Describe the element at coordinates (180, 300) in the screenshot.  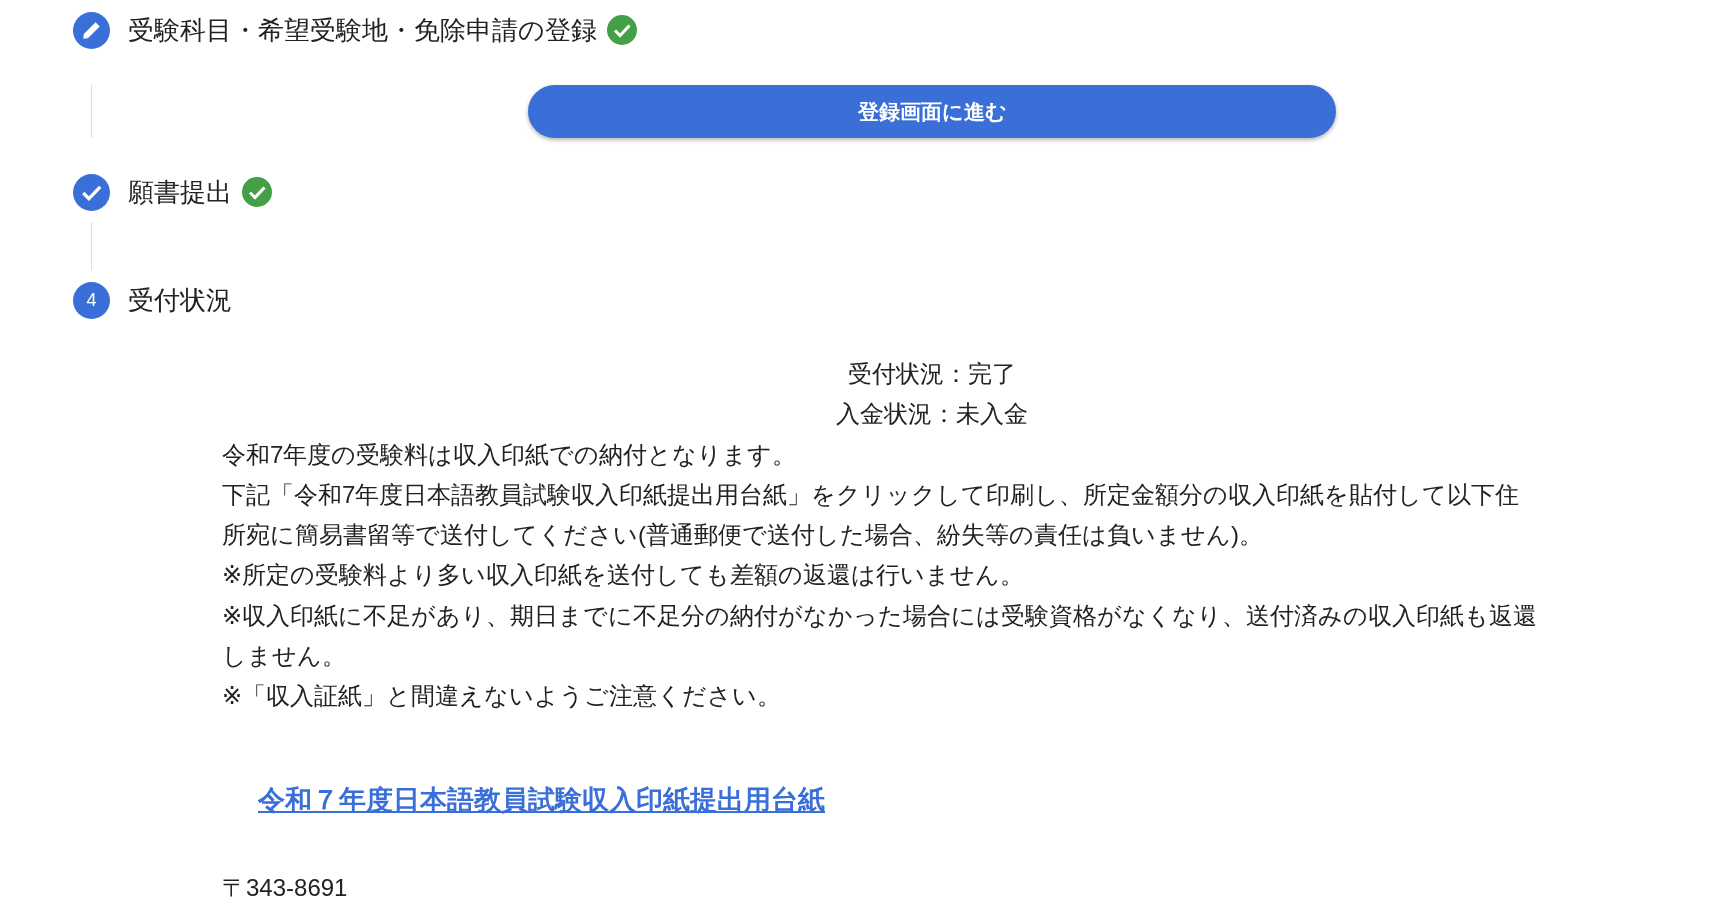
I see `step-title: 受付状況` at that location.